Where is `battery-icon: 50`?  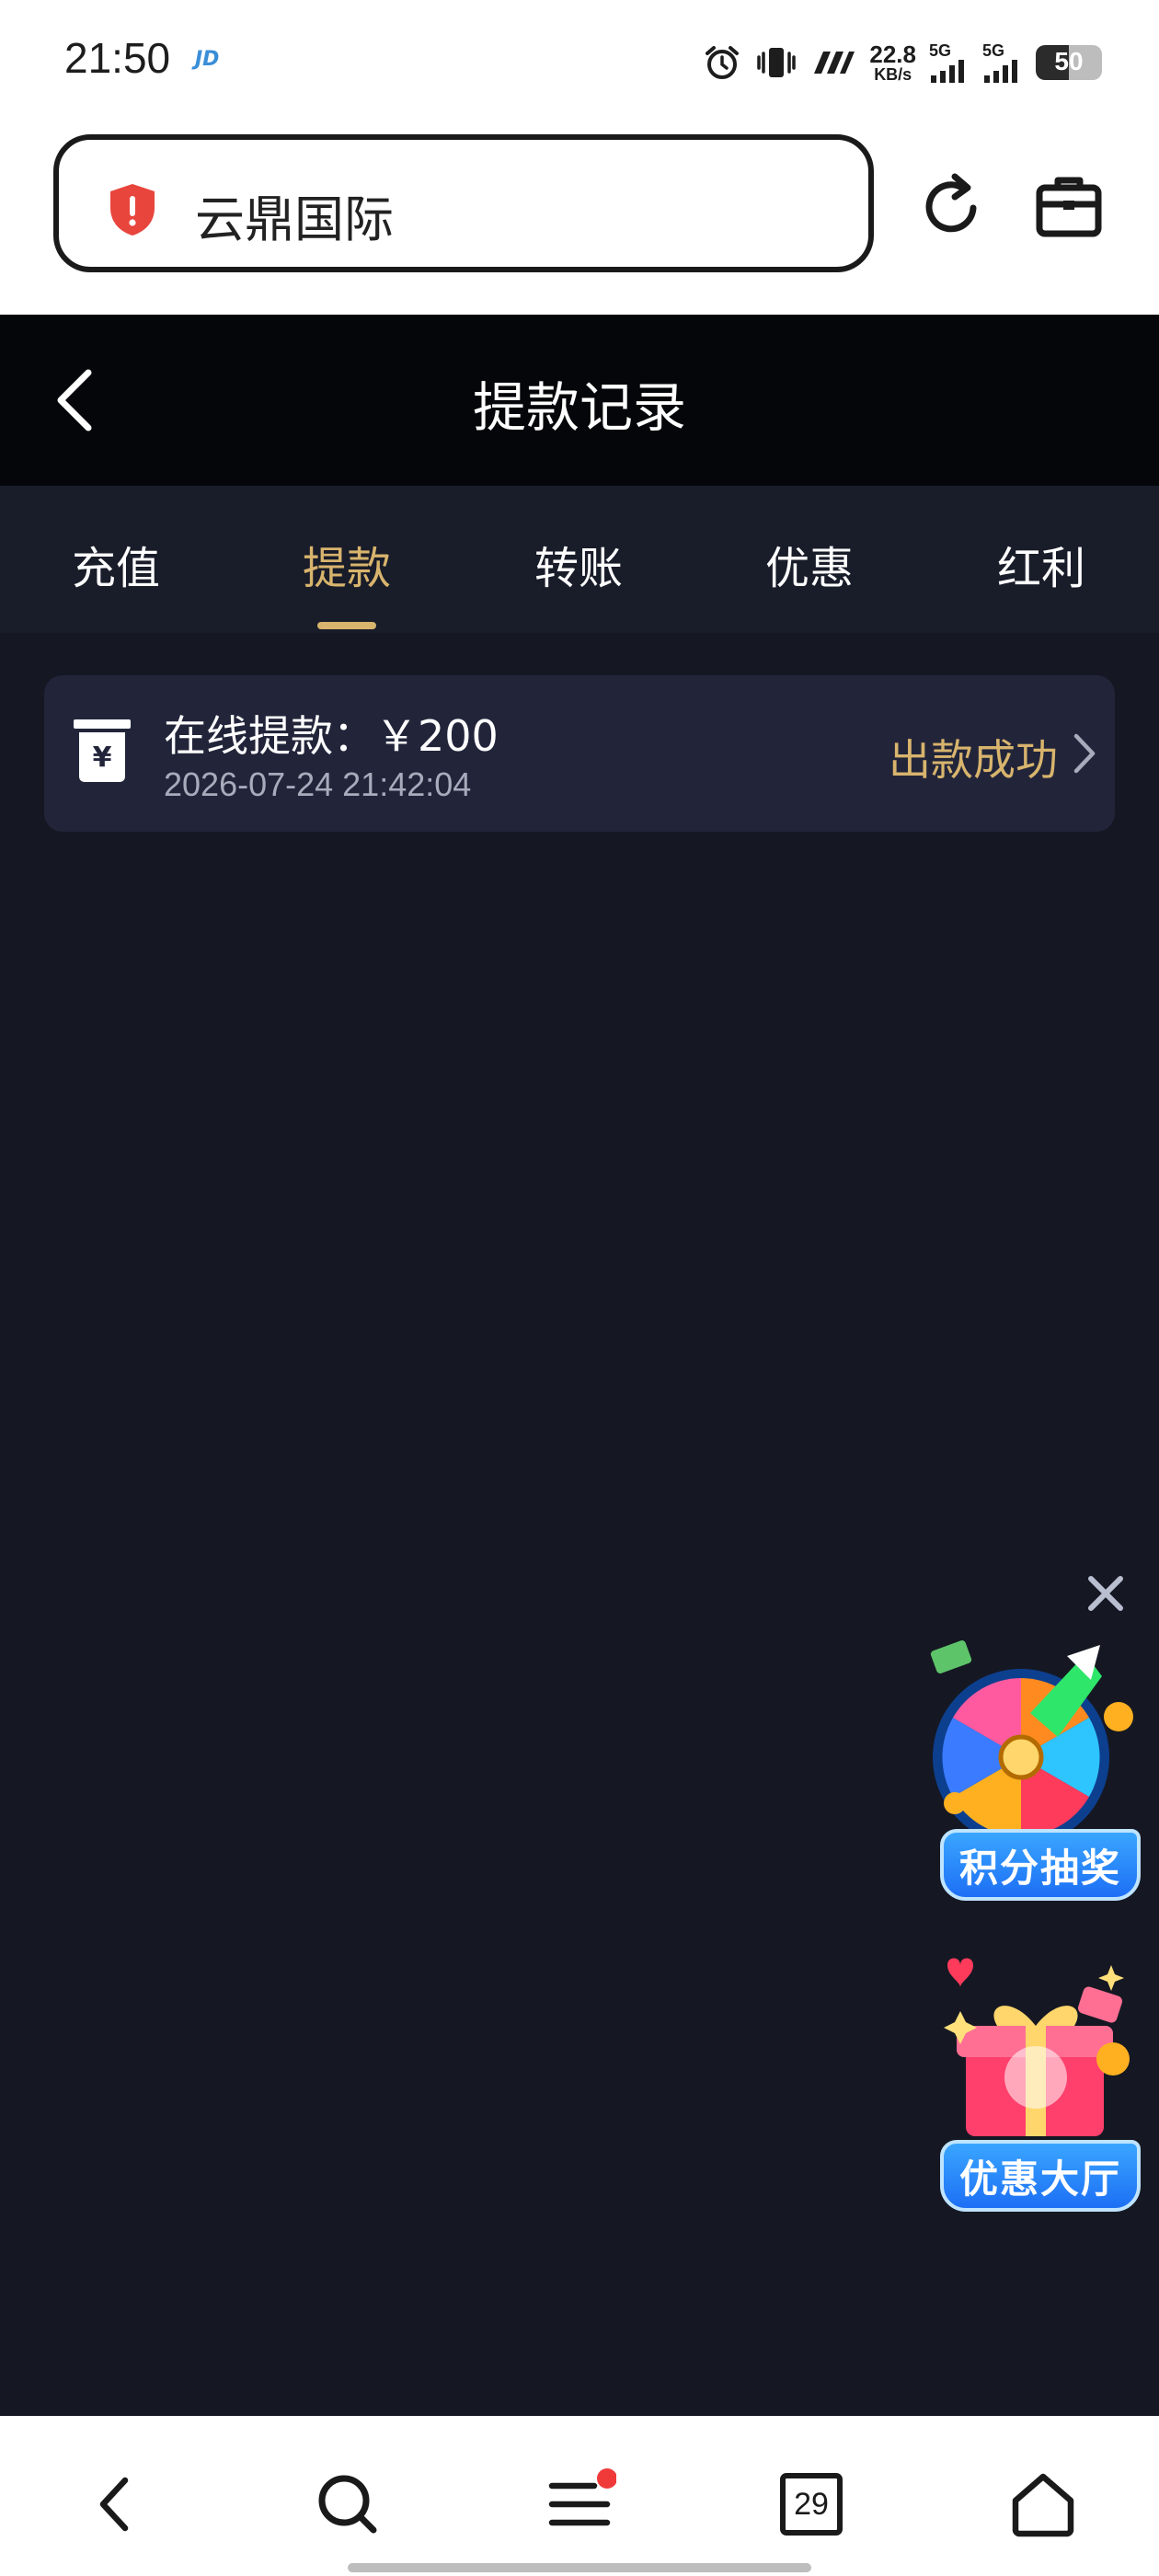 battery-icon: 50 is located at coordinates (1069, 62).